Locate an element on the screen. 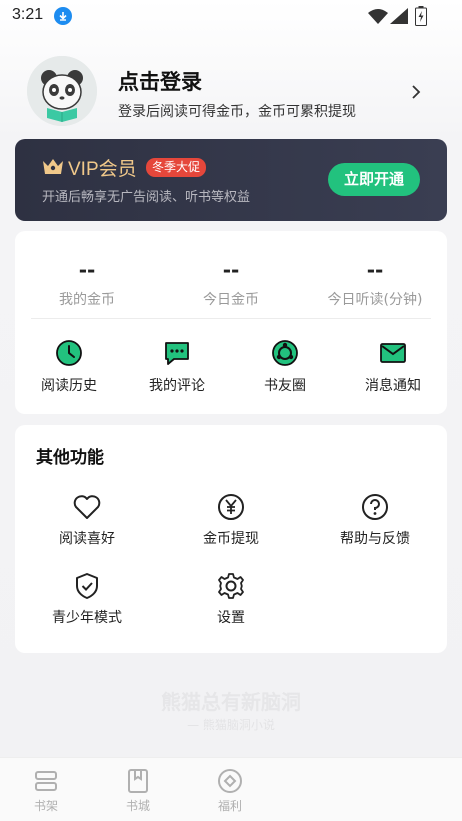  settings-button: 设置 is located at coordinates (231, 599).